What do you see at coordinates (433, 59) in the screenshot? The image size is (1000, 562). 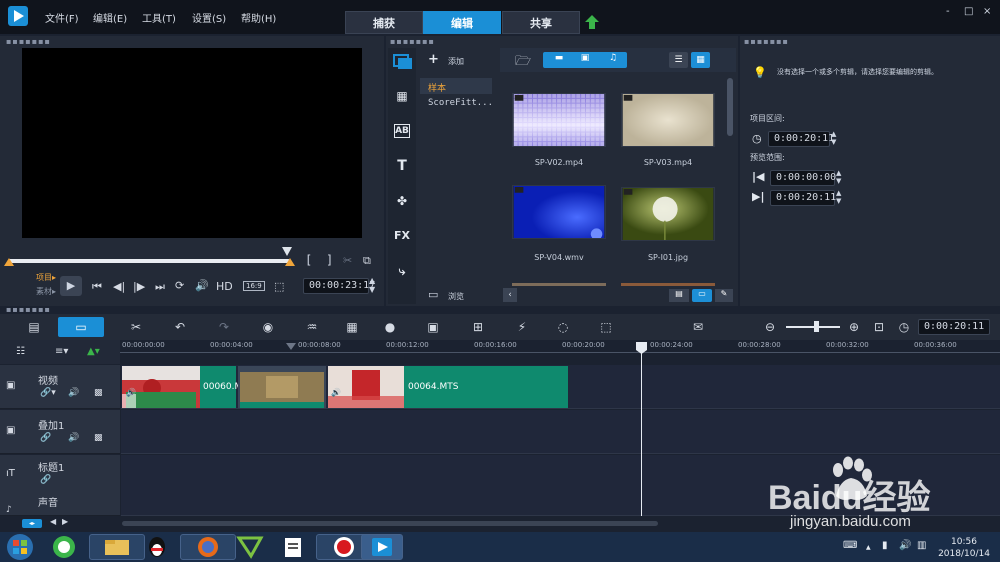 I see `add-folder-icon: +` at bounding box center [433, 59].